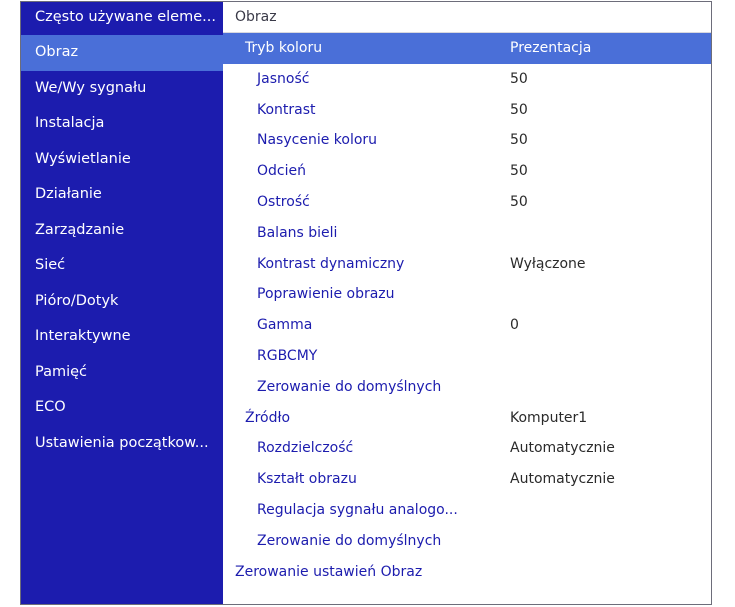  I want to click on setting-label: Poprawienie obrazu, so click(326, 294).